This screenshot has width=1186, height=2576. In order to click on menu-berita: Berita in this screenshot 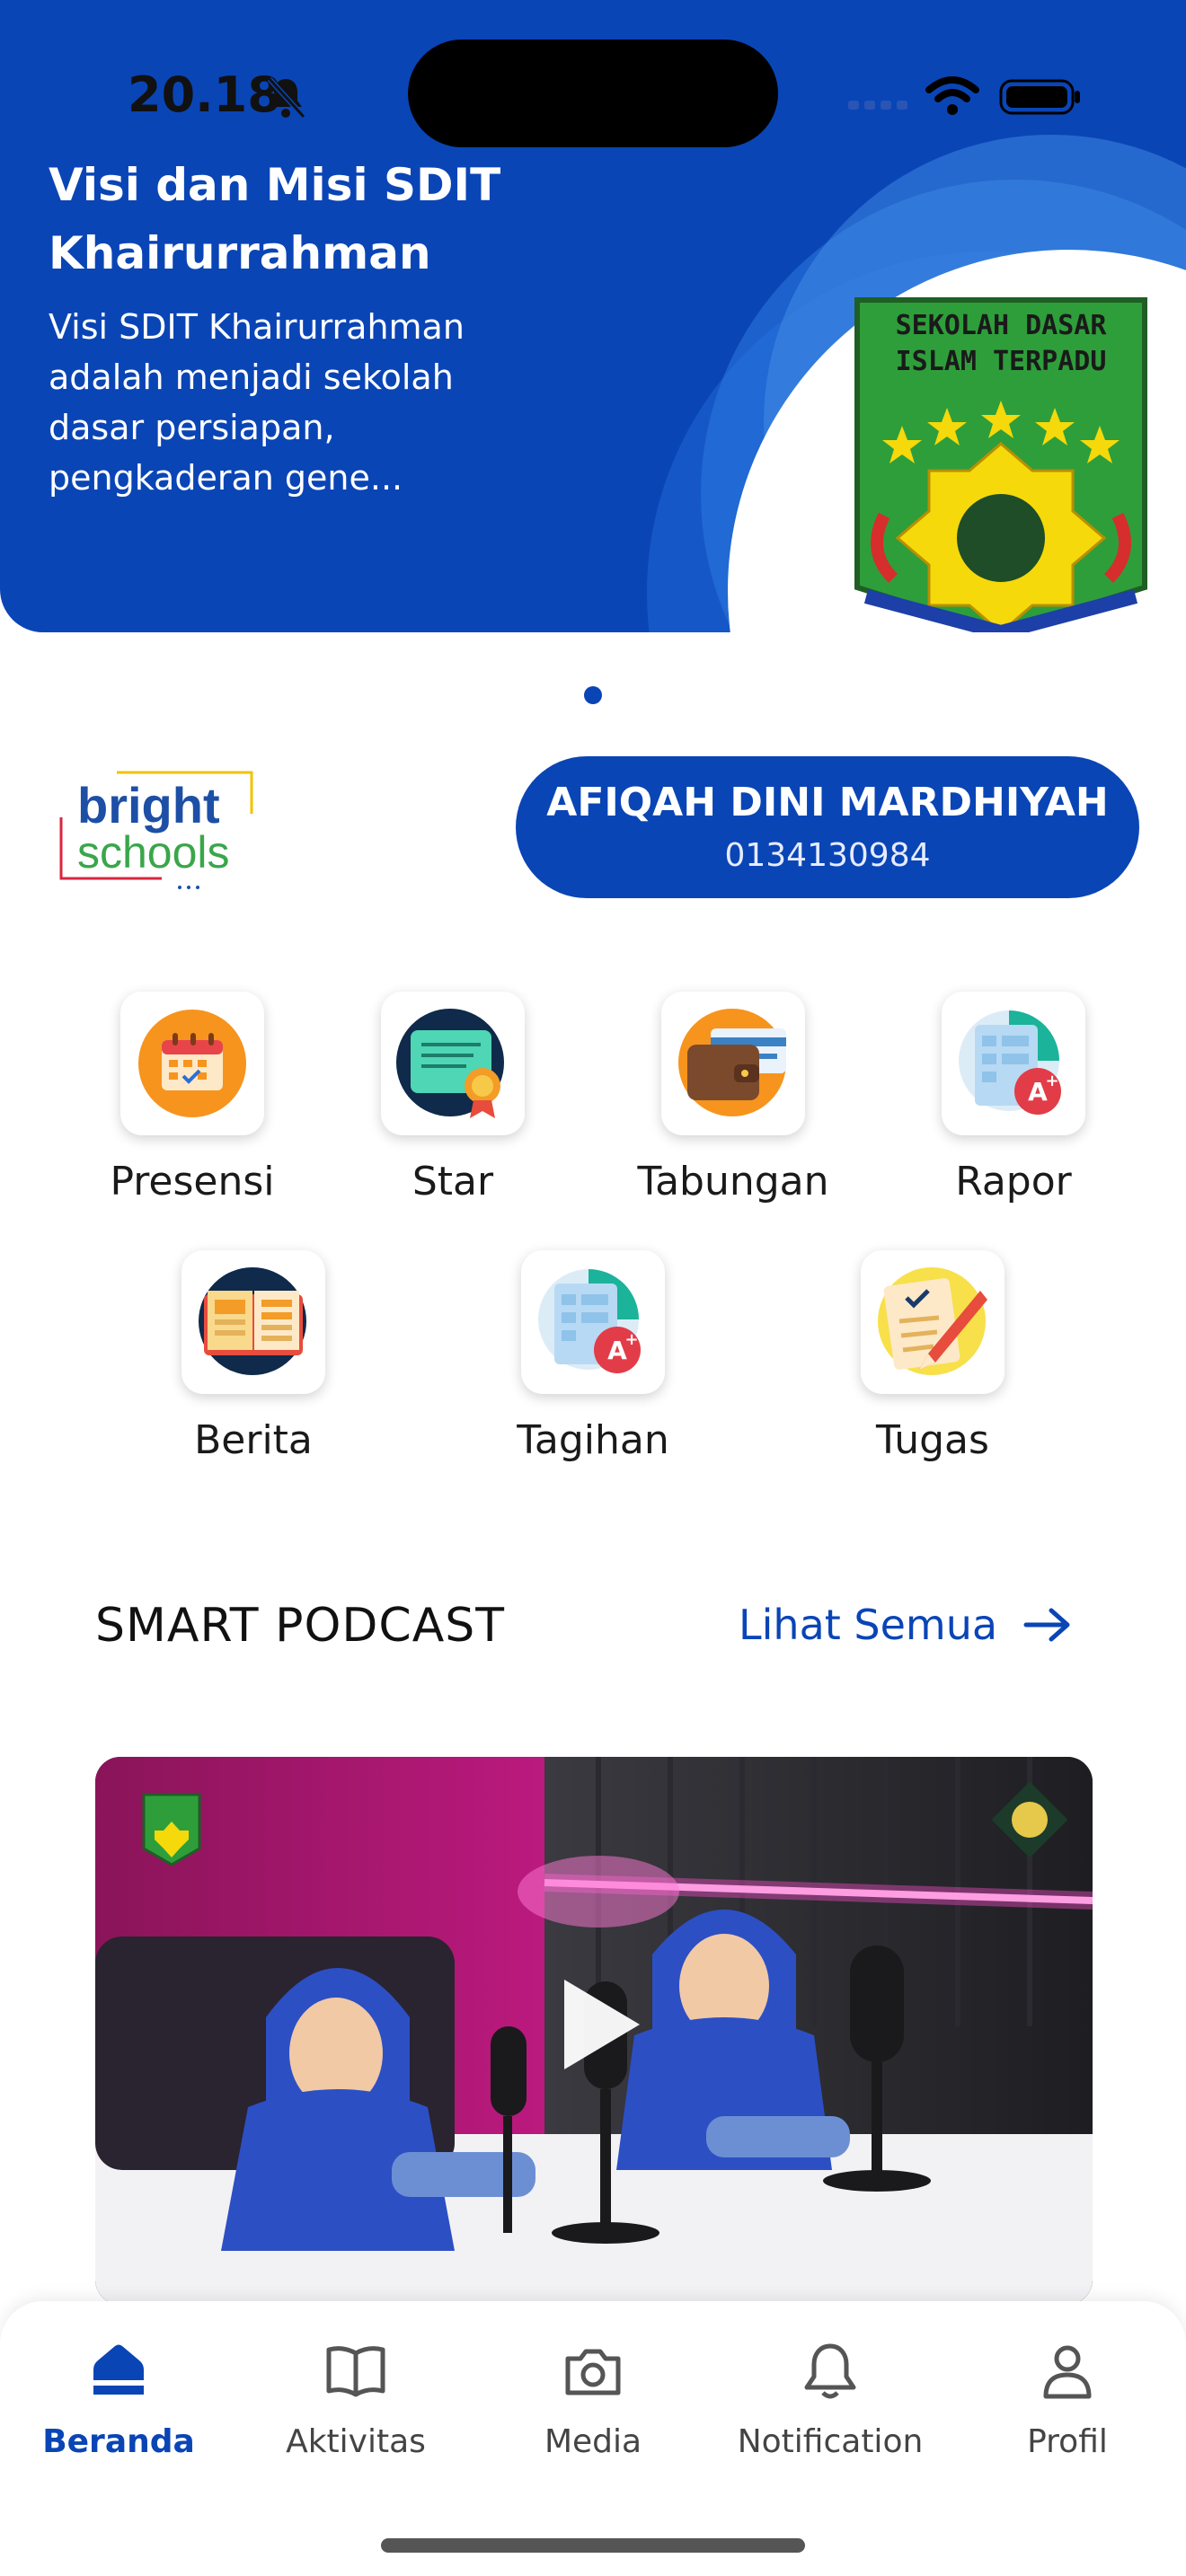, I will do `click(253, 1356)`.